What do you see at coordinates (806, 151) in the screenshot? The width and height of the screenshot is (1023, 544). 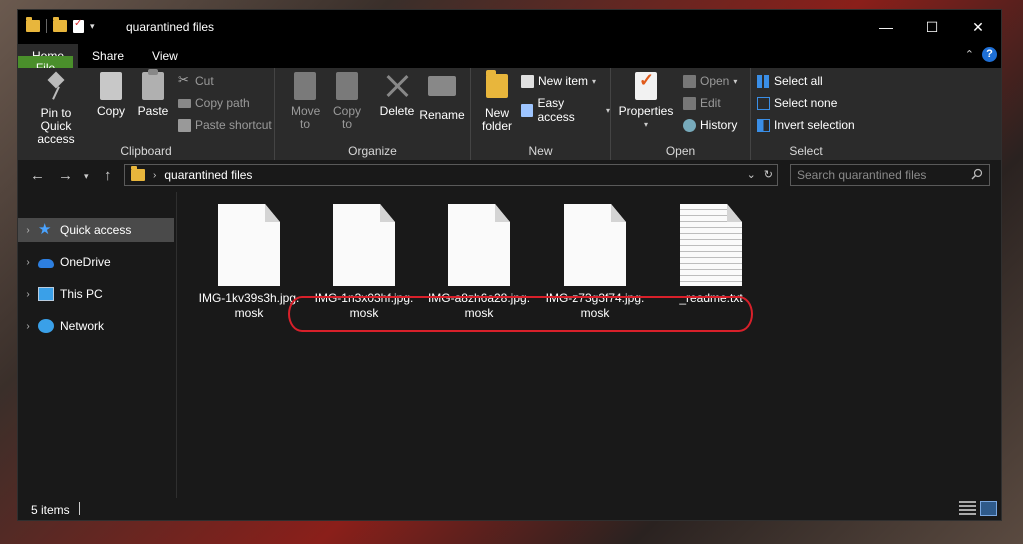 I see `select-group-label: Select` at bounding box center [806, 151].